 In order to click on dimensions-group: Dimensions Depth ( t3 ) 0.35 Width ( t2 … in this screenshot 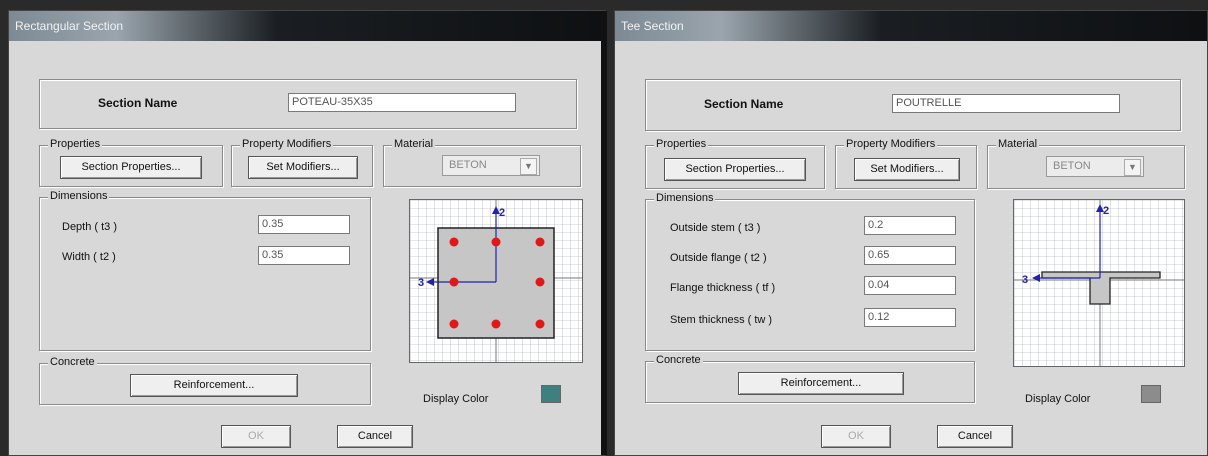, I will do `click(205, 270)`.